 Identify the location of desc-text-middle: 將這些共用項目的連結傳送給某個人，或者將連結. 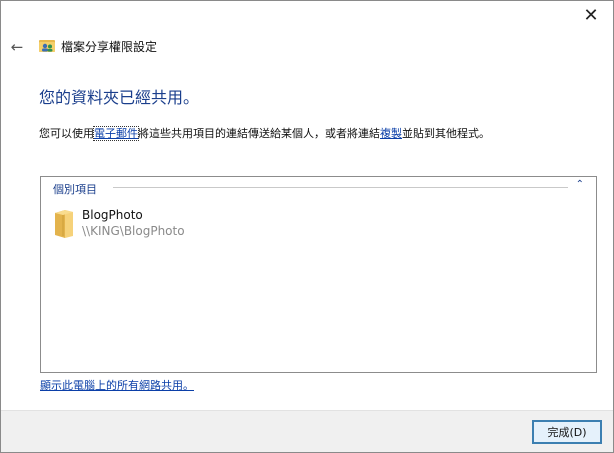
(259, 133).